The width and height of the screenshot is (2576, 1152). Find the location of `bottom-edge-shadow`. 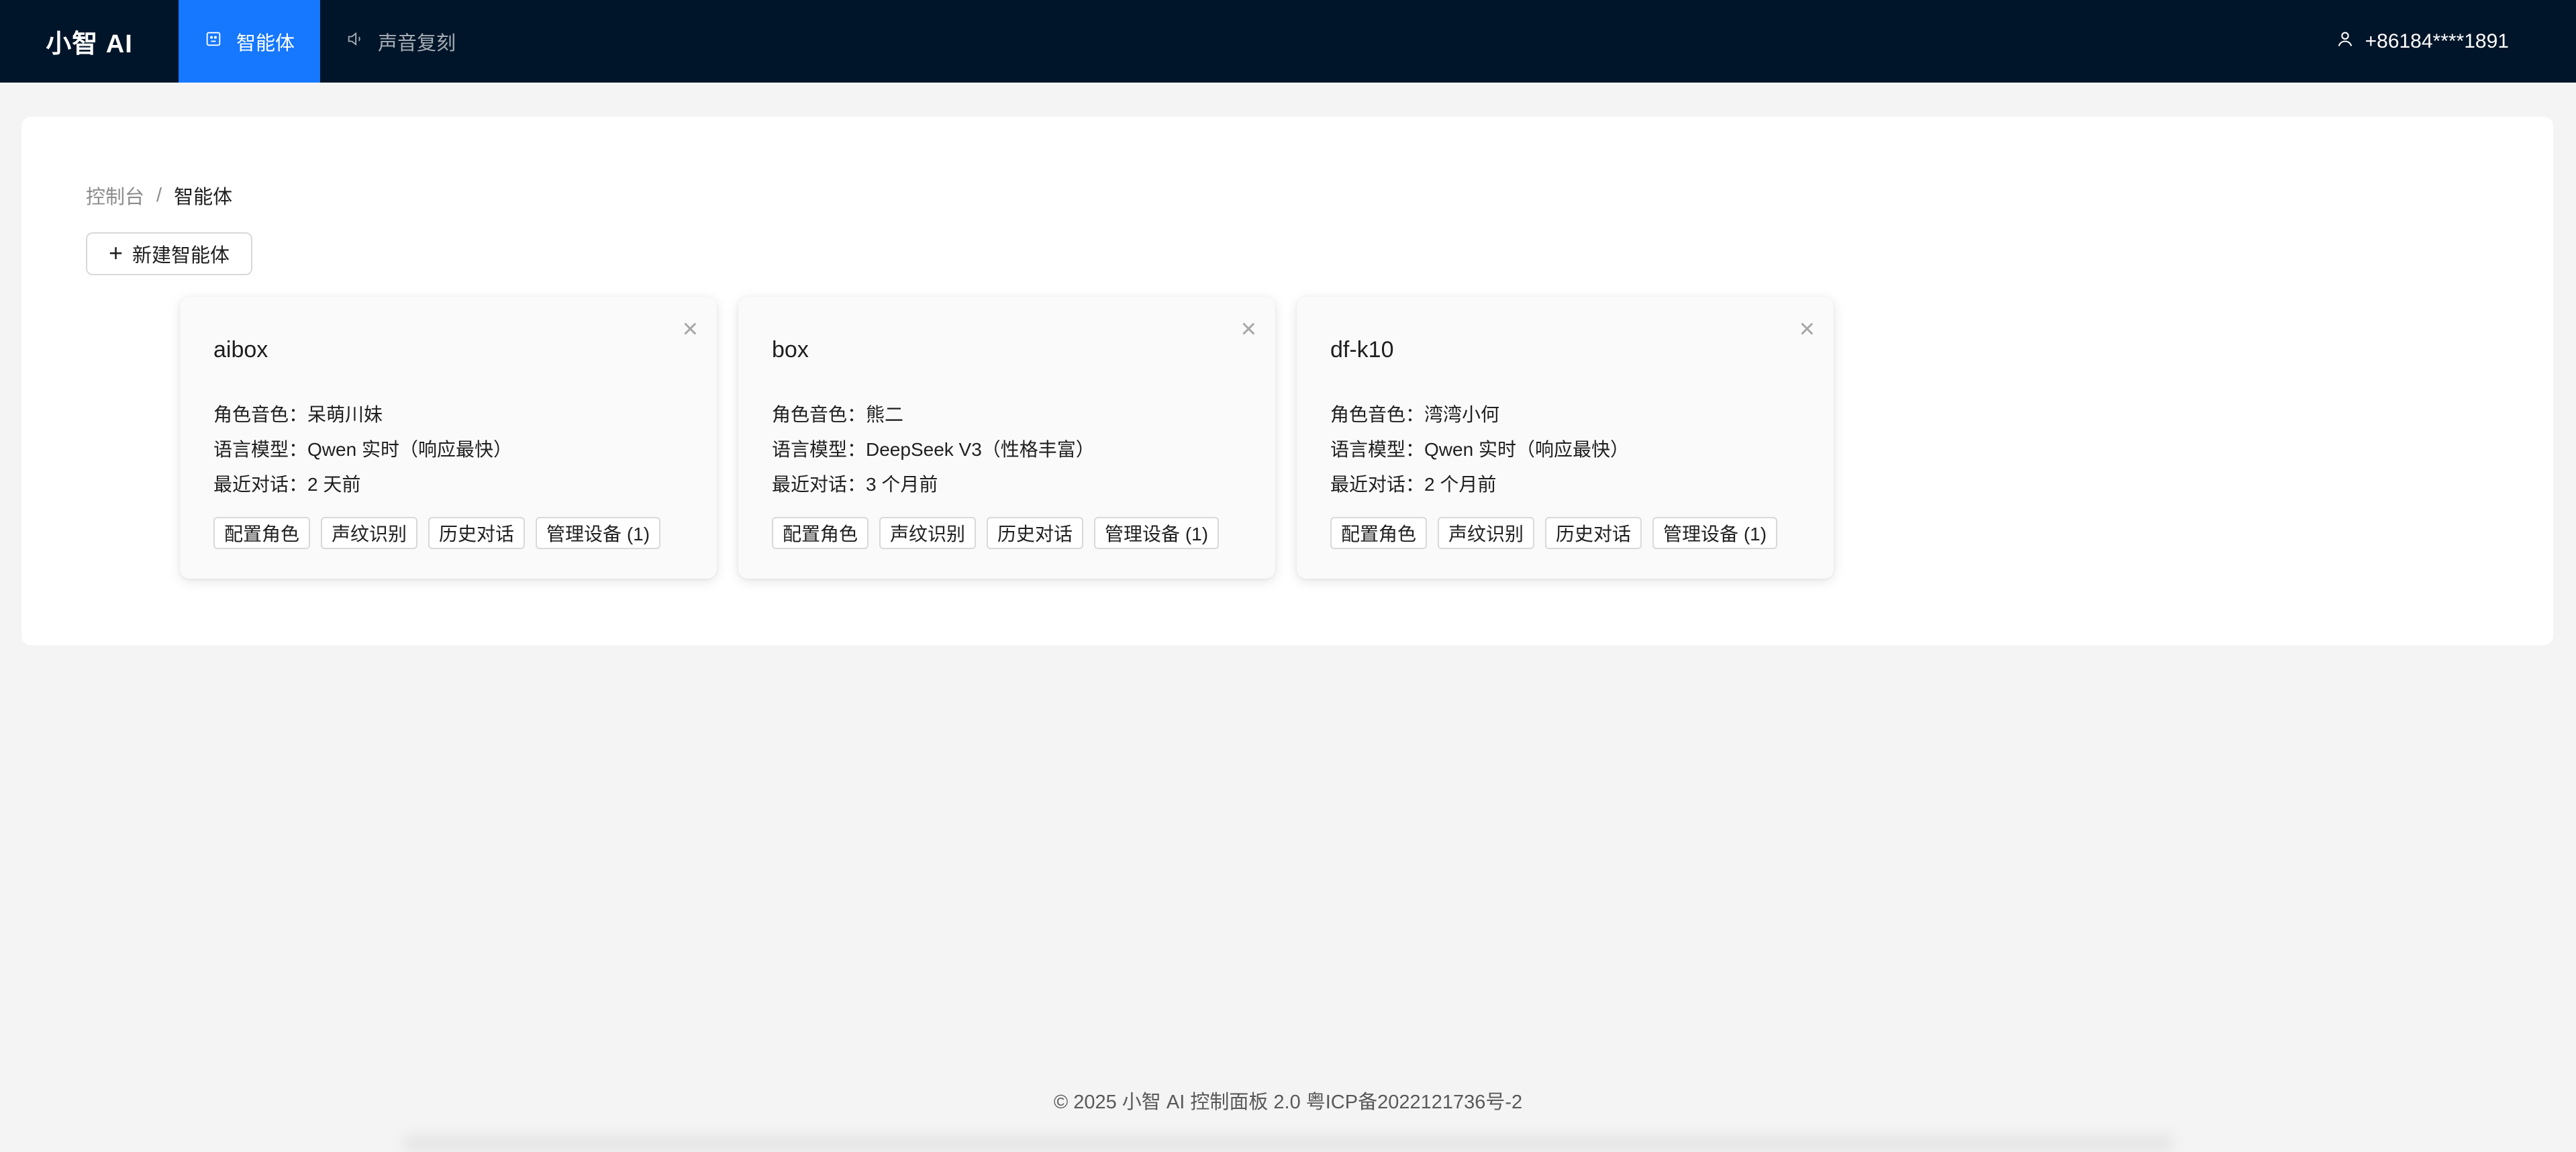

bottom-edge-shadow is located at coordinates (1289, 1143).